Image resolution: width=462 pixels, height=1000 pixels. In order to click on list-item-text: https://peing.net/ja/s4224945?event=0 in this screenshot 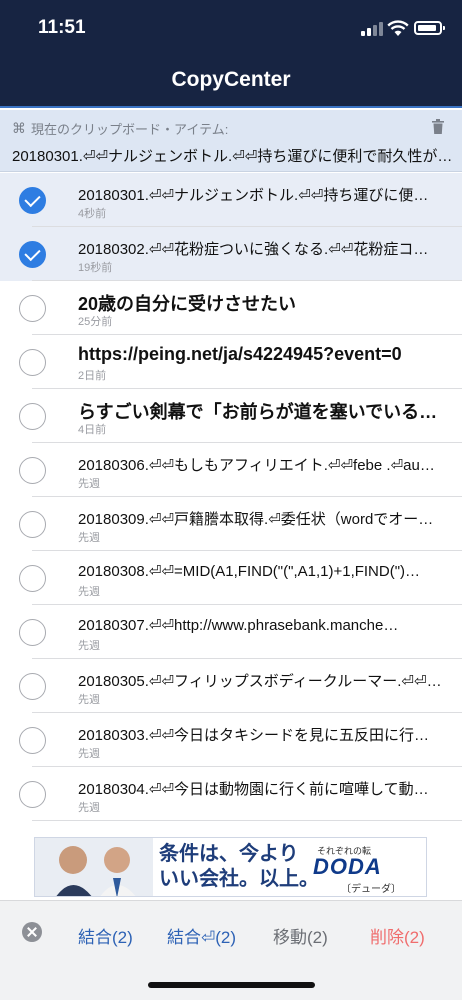, I will do `click(240, 354)`.